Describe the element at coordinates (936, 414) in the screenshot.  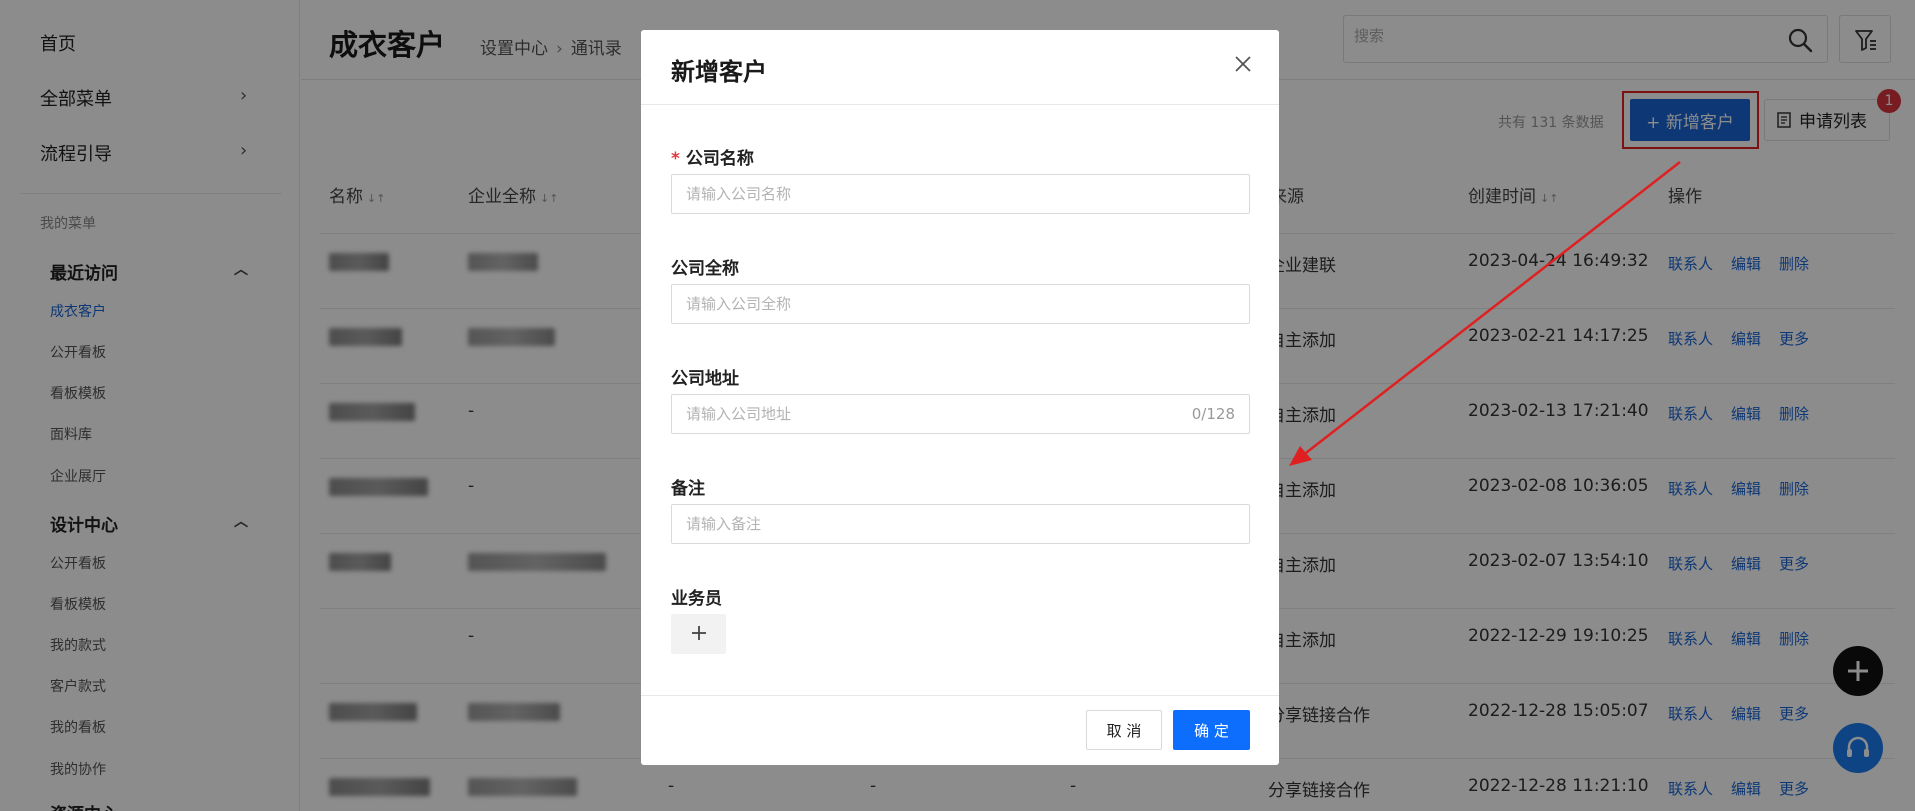
I see `company-address-input` at that location.